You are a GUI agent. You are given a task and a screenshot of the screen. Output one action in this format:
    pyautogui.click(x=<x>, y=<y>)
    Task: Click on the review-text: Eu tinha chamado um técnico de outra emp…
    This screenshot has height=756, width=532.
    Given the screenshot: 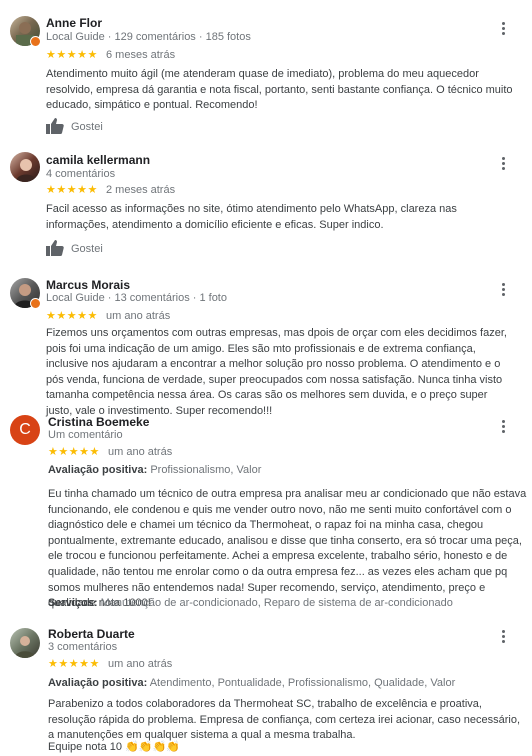 What is the action you would take?
    pyautogui.click(x=287, y=549)
    